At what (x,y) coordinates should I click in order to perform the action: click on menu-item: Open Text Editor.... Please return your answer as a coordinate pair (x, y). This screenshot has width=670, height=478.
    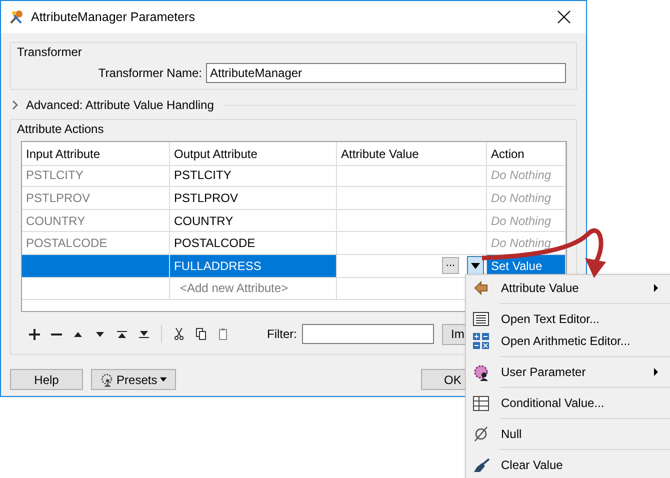
    Looking at the image, I should click on (568, 319).